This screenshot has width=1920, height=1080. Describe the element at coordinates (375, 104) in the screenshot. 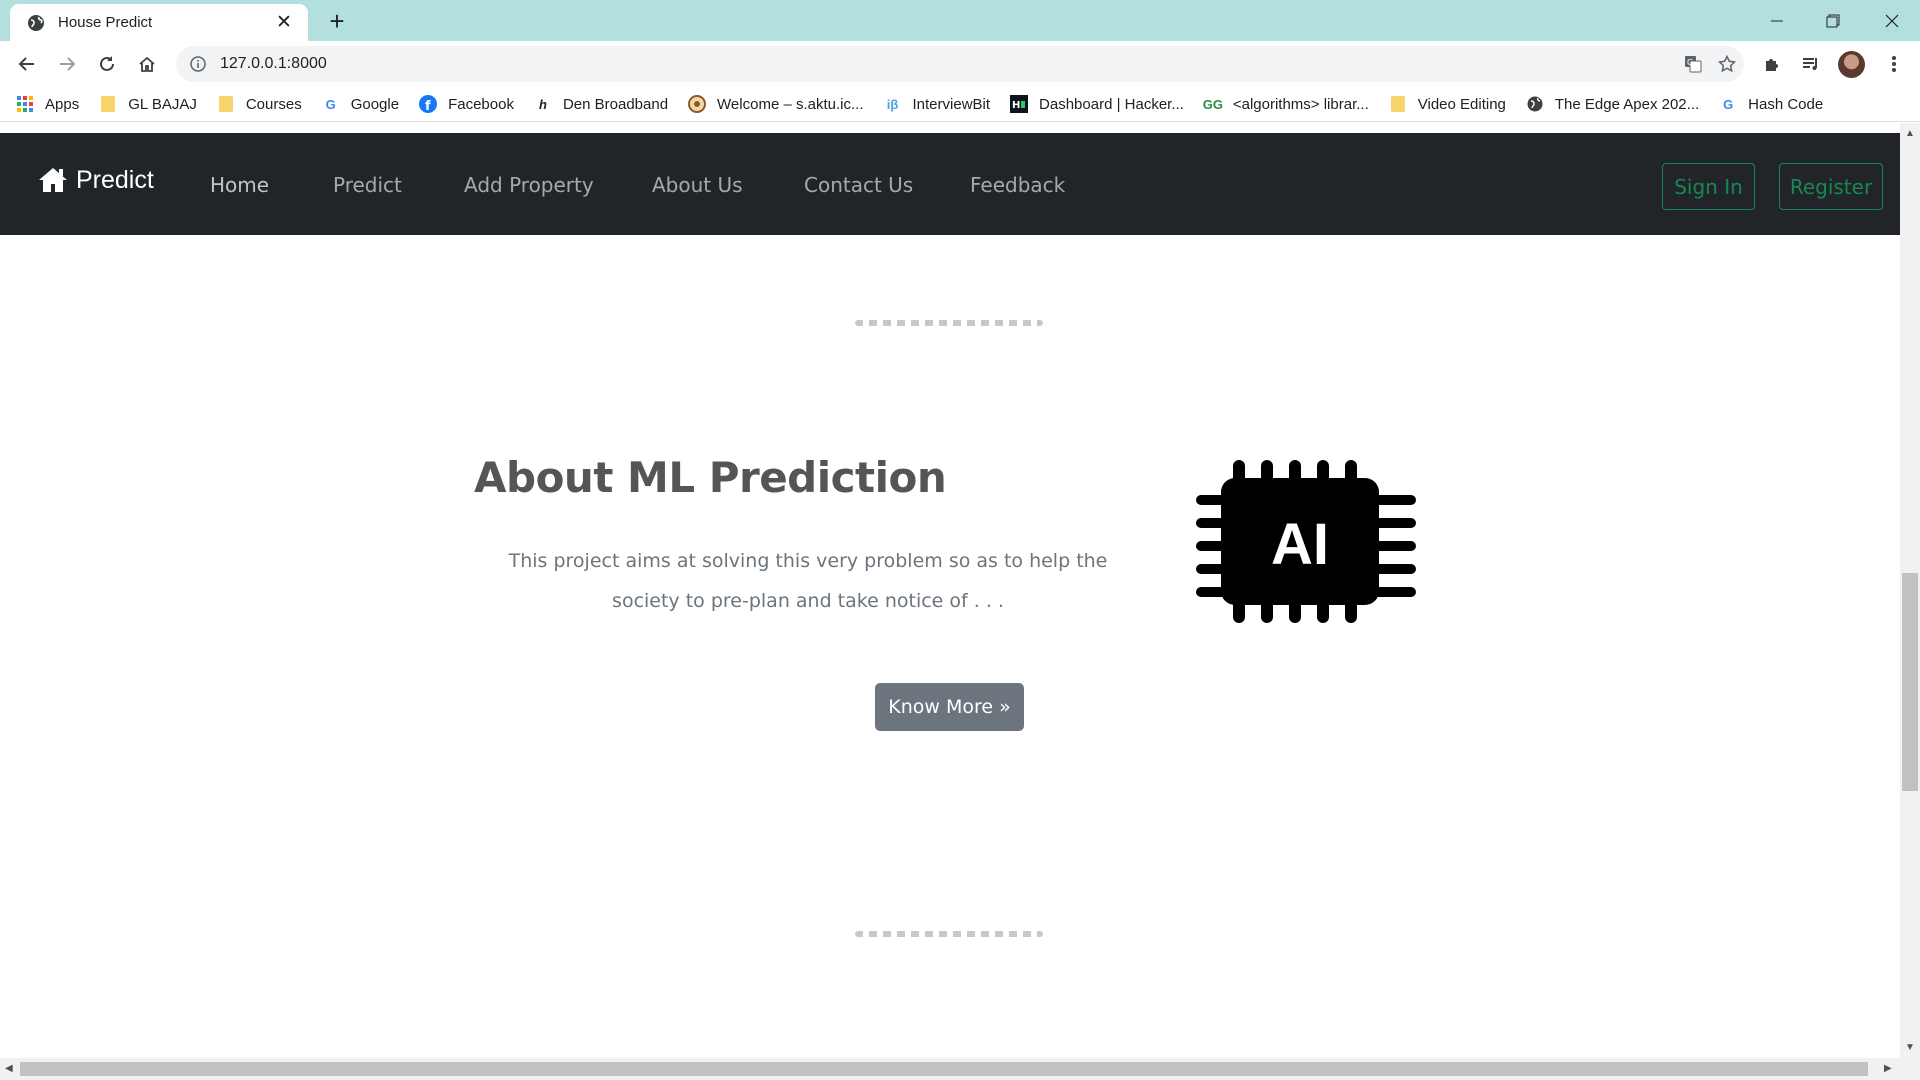

I see `bookmark-label: Google` at that location.